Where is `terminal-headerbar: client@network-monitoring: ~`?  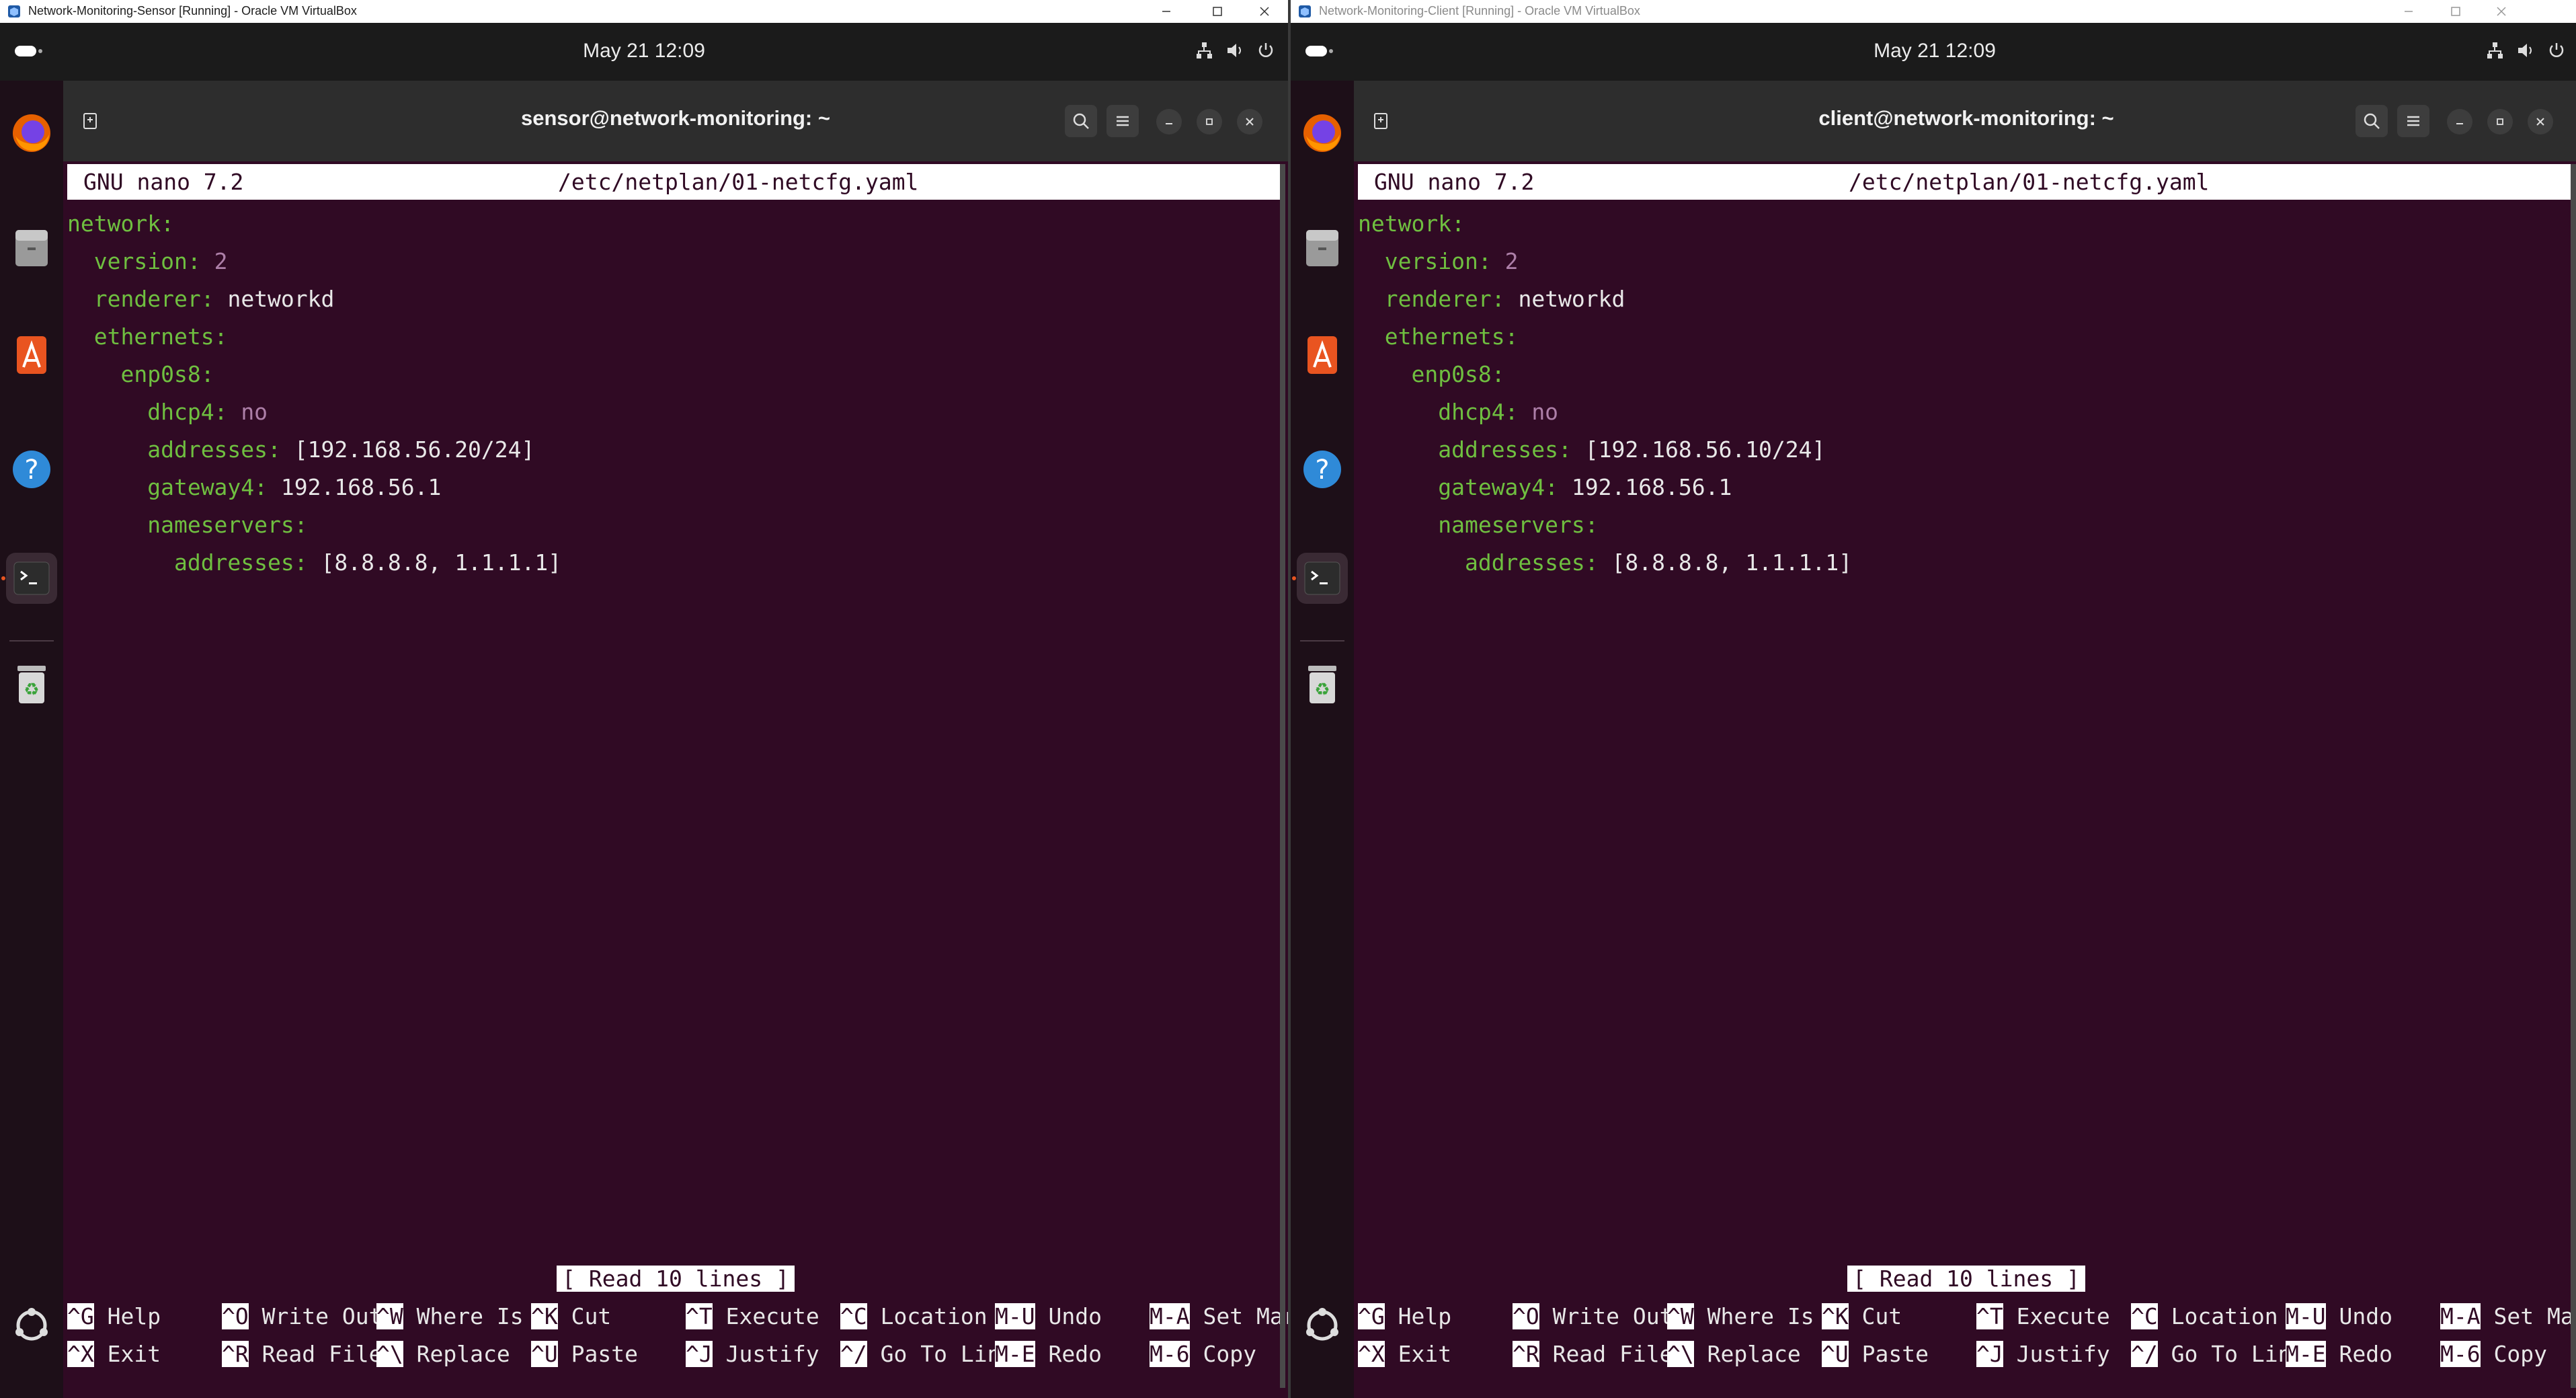 terminal-headerbar: client@network-monitoring: ~ is located at coordinates (1965, 121).